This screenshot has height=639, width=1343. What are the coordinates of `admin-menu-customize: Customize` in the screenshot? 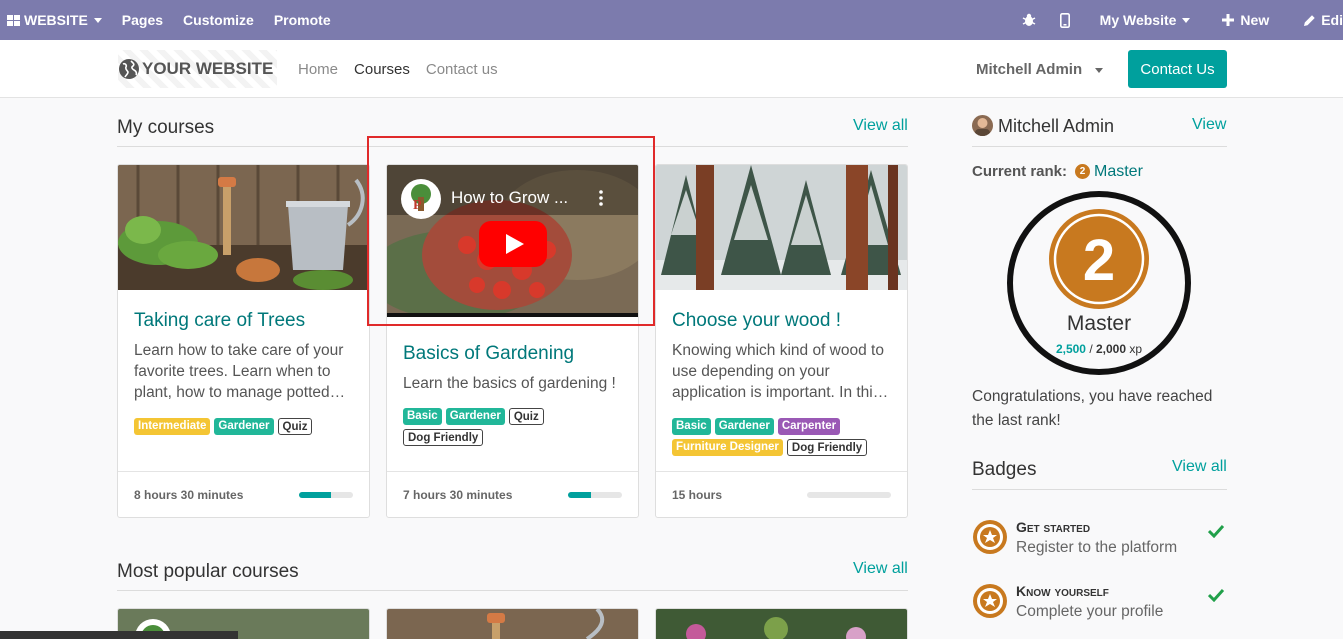 It's located at (218, 20).